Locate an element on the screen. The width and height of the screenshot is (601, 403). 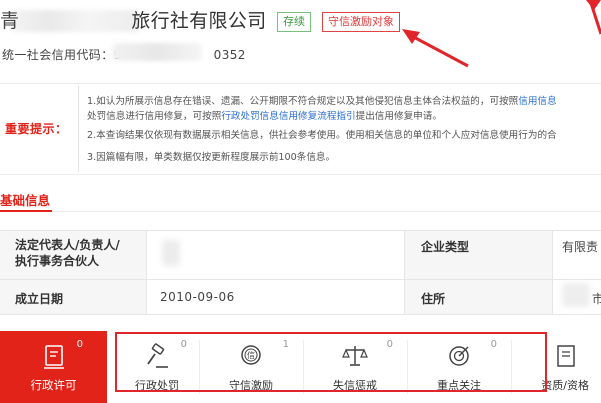
legal-rep-value-redacted is located at coordinates (171, 253).